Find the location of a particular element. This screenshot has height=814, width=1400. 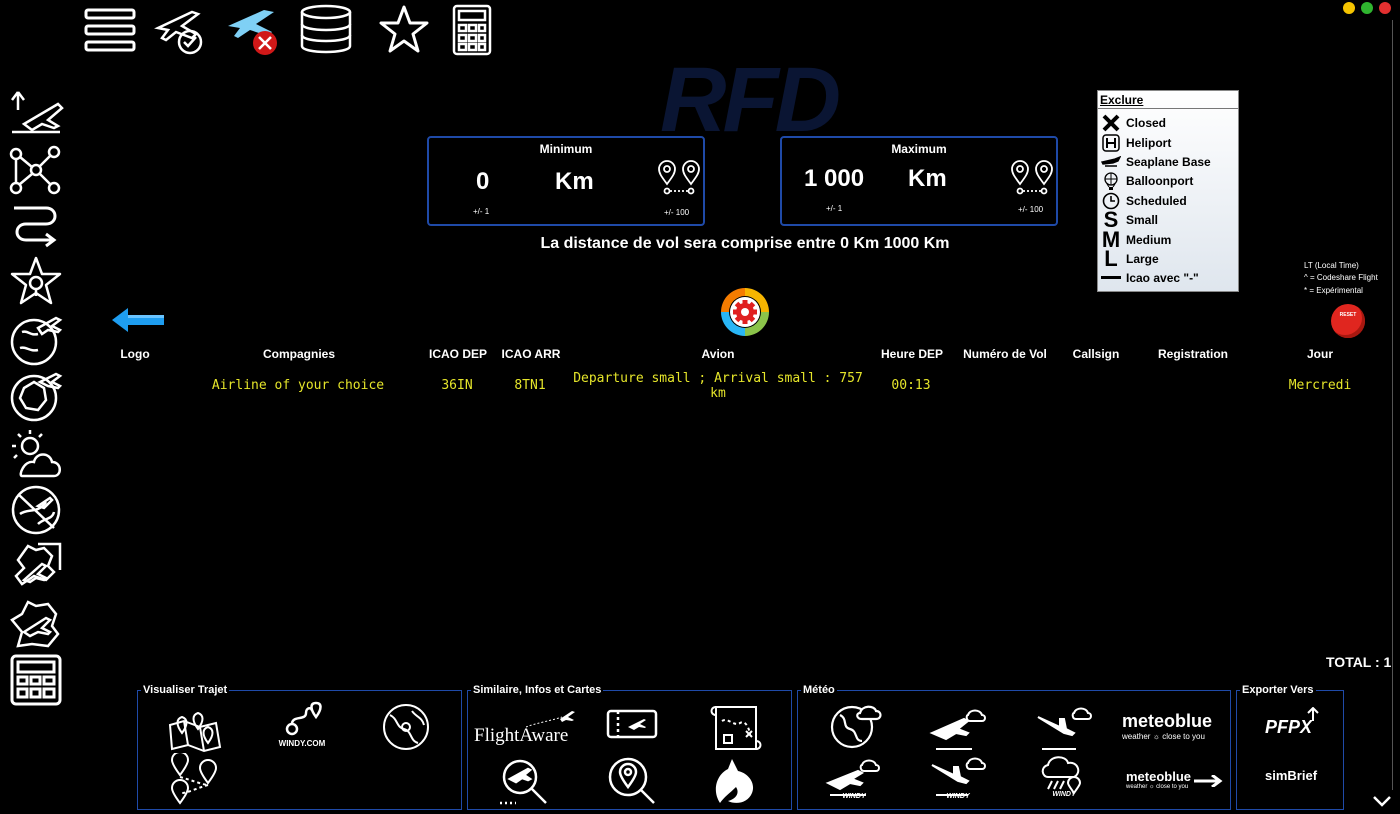

legend-local-time: LT (Local Time) is located at coordinates (1331, 265).